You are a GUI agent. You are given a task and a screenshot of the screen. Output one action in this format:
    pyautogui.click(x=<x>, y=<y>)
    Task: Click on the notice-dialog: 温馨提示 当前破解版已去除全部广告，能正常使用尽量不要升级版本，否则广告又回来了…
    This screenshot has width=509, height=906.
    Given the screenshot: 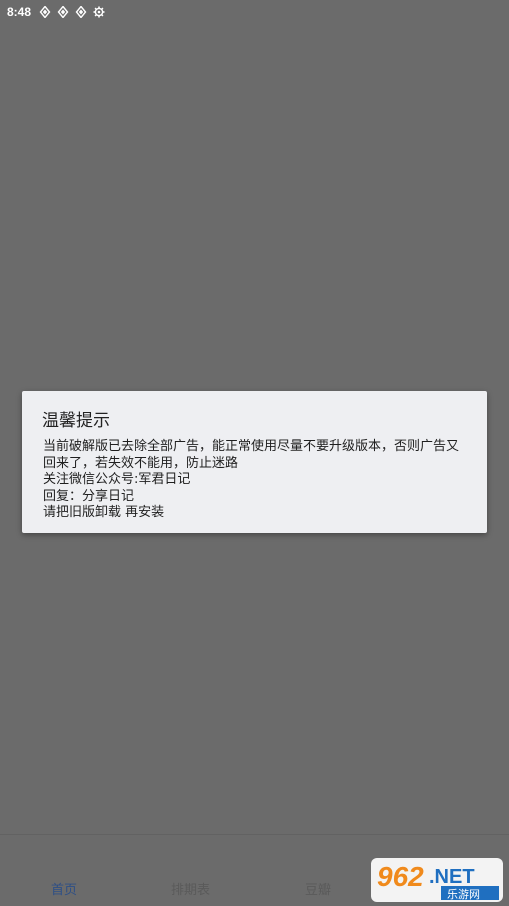 What is the action you would take?
    pyautogui.click(x=254, y=462)
    